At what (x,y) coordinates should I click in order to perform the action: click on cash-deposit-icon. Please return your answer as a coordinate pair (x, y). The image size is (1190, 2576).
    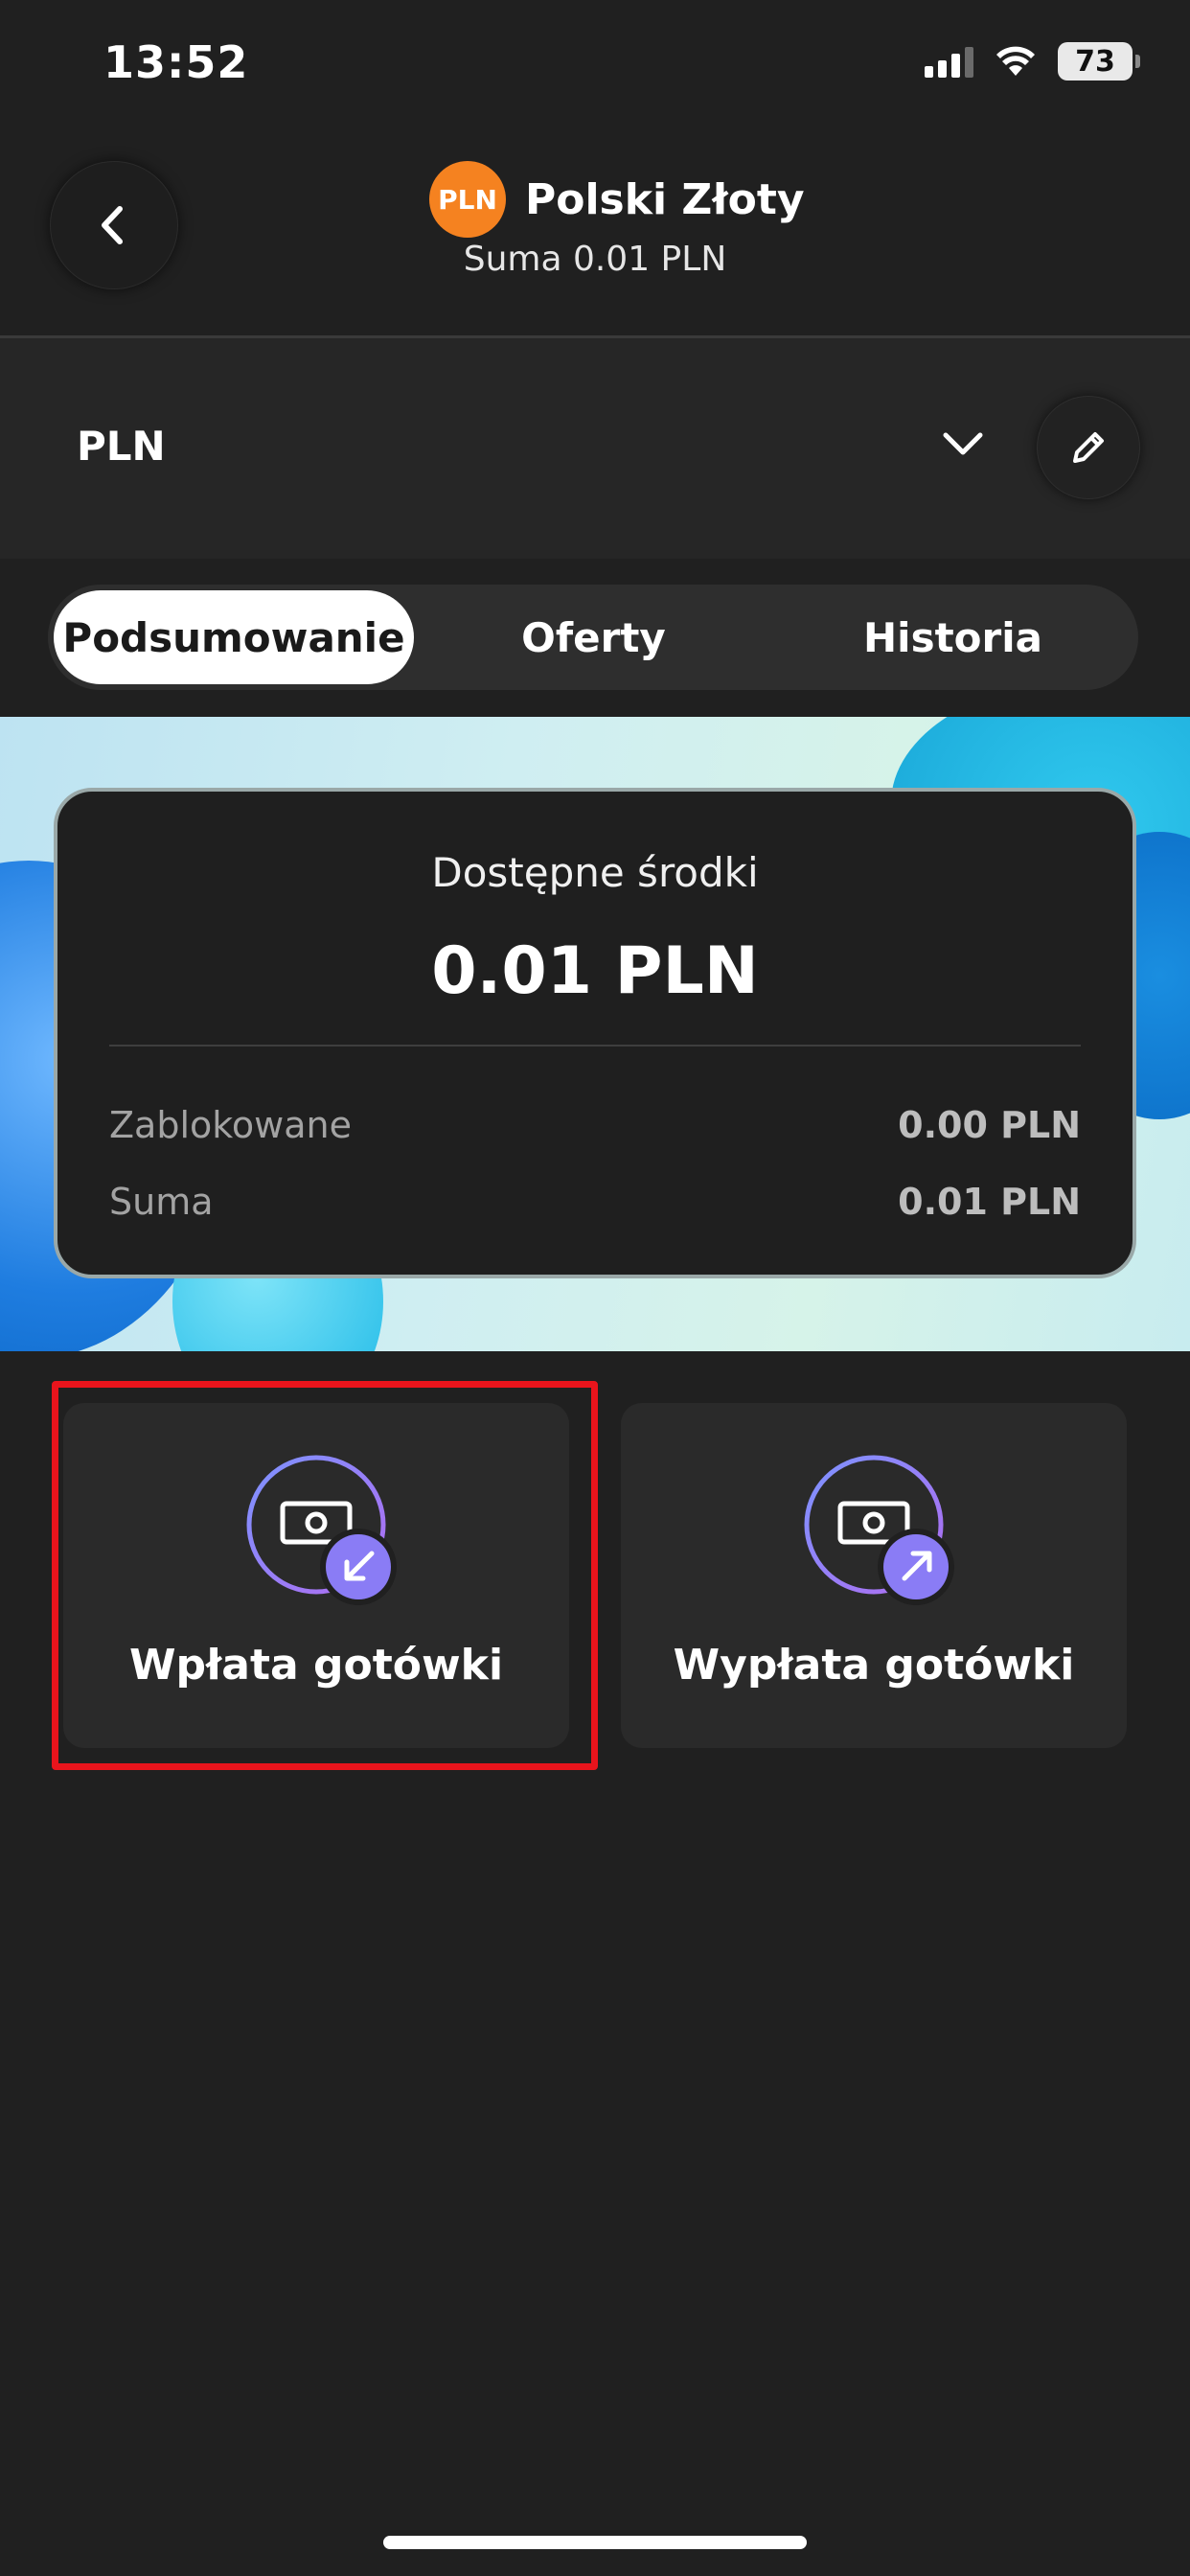
    Looking at the image, I should click on (321, 1530).